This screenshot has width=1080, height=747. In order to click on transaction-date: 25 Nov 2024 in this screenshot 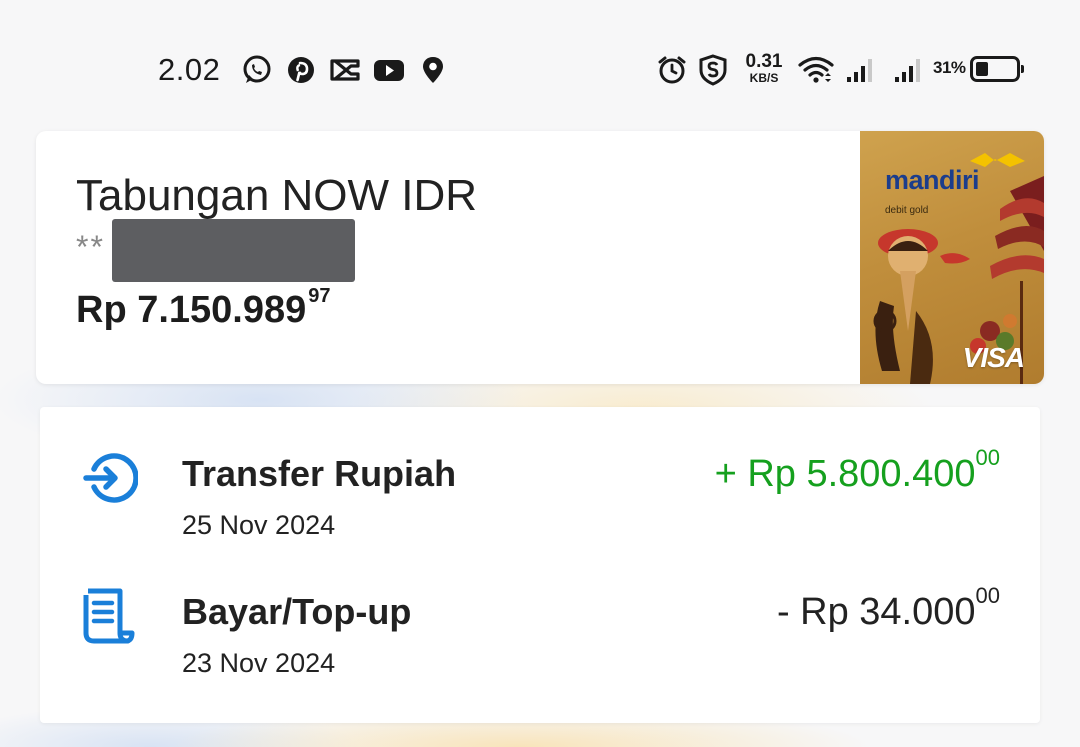, I will do `click(259, 525)`.